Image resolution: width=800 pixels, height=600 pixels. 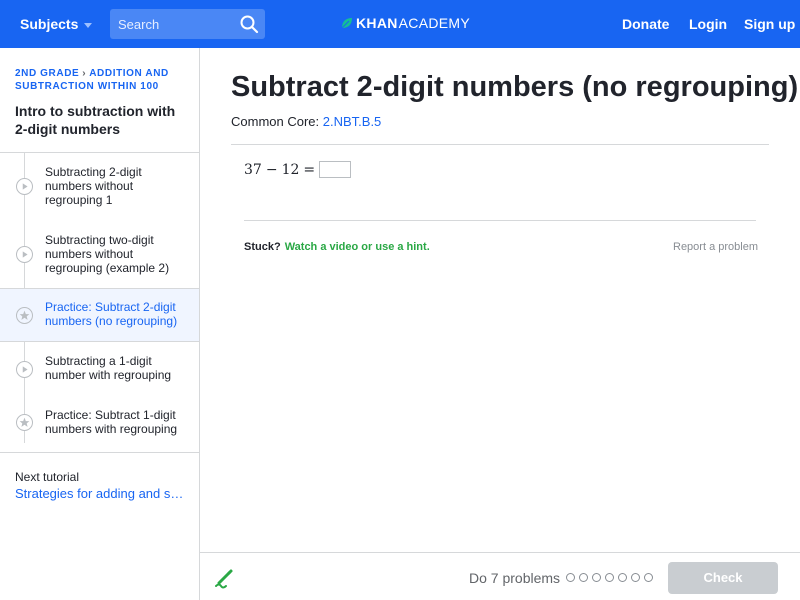 What do you see at coordinates (84, 73) in the screenshot?
I see `chevron-right-icon: ›` at bounding box center [84, 73].